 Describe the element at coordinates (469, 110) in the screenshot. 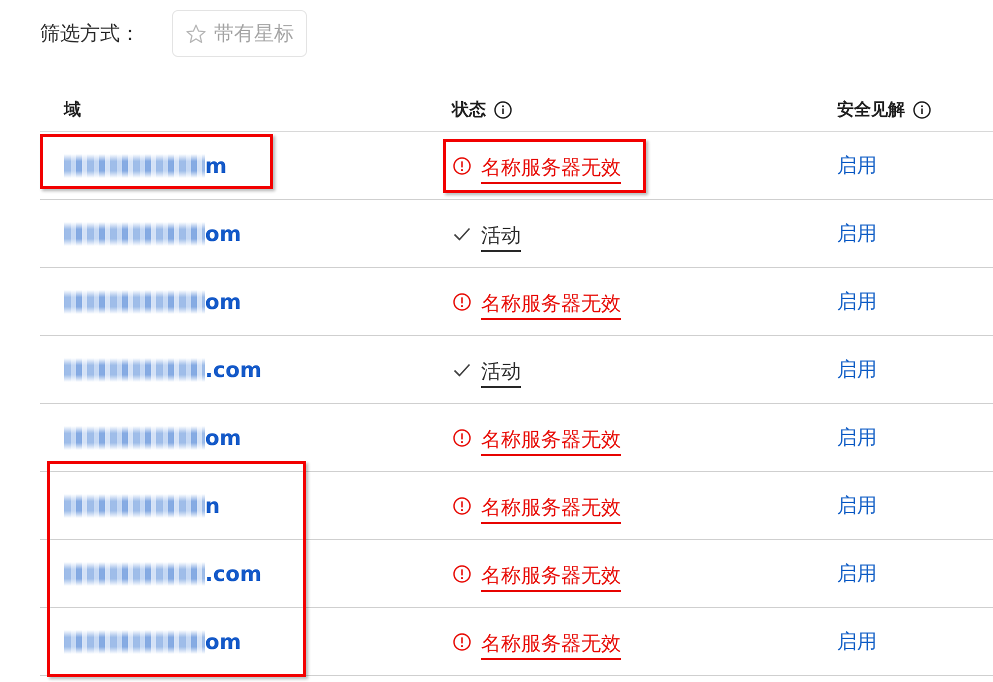

I see `column-header: 状态` at that location.